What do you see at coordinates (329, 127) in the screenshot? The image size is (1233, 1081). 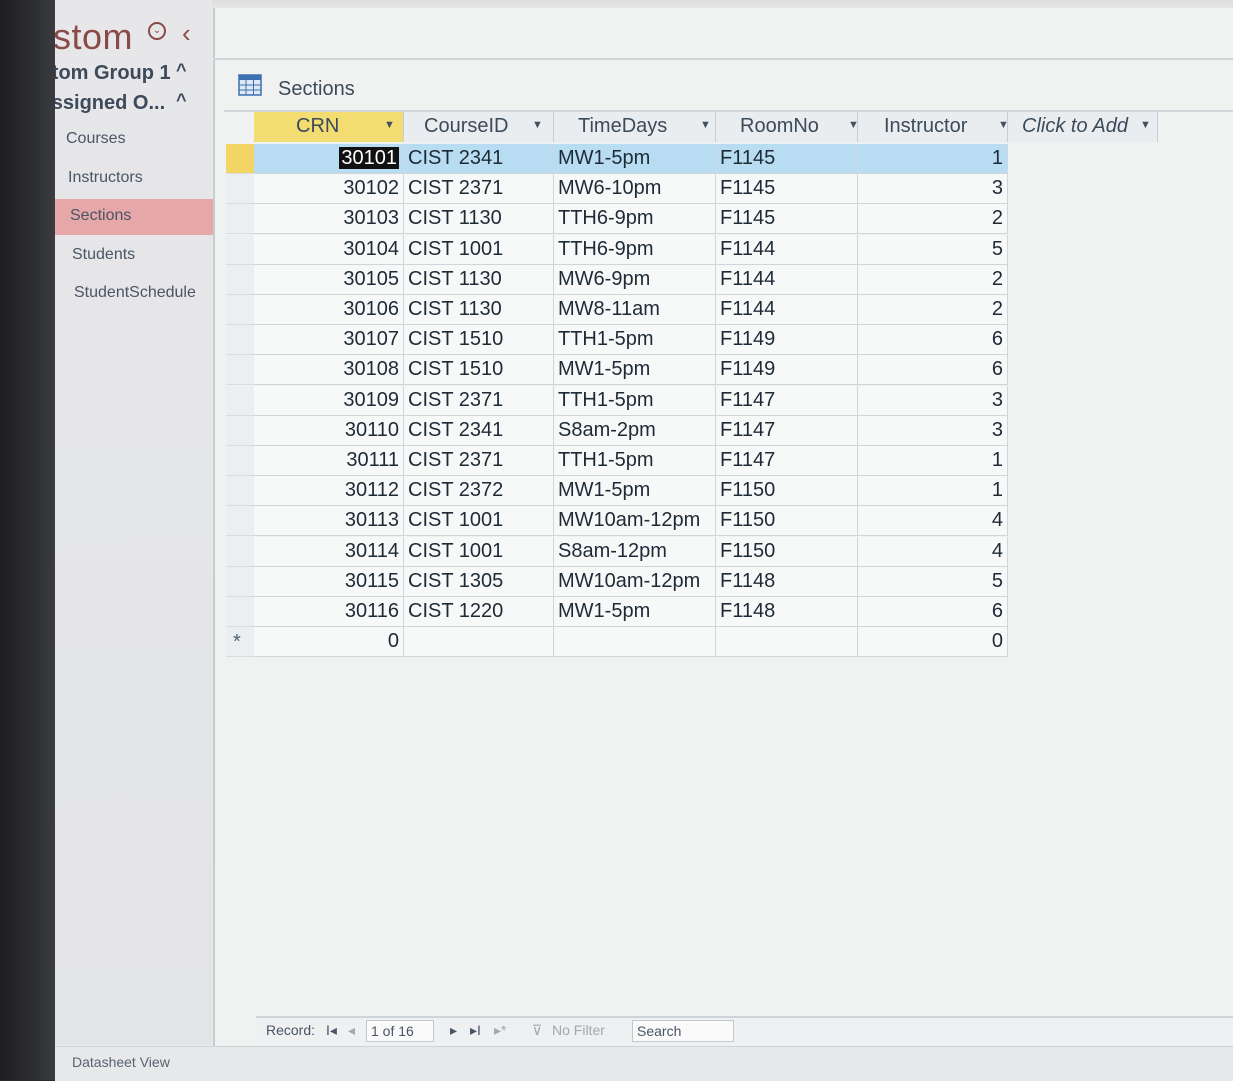 I see `column-header-crn: CRN ▼` at bounding box center [329, 127].